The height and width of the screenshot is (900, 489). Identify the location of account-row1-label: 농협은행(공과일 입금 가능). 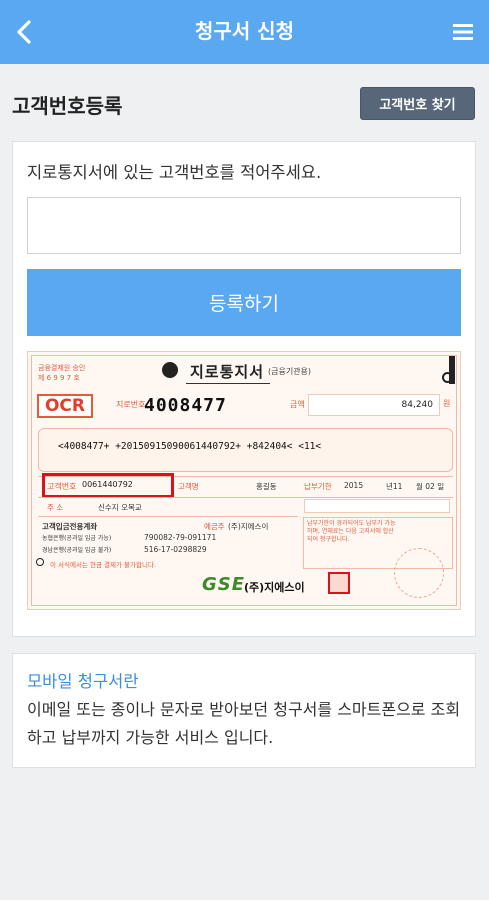
(77, 538).